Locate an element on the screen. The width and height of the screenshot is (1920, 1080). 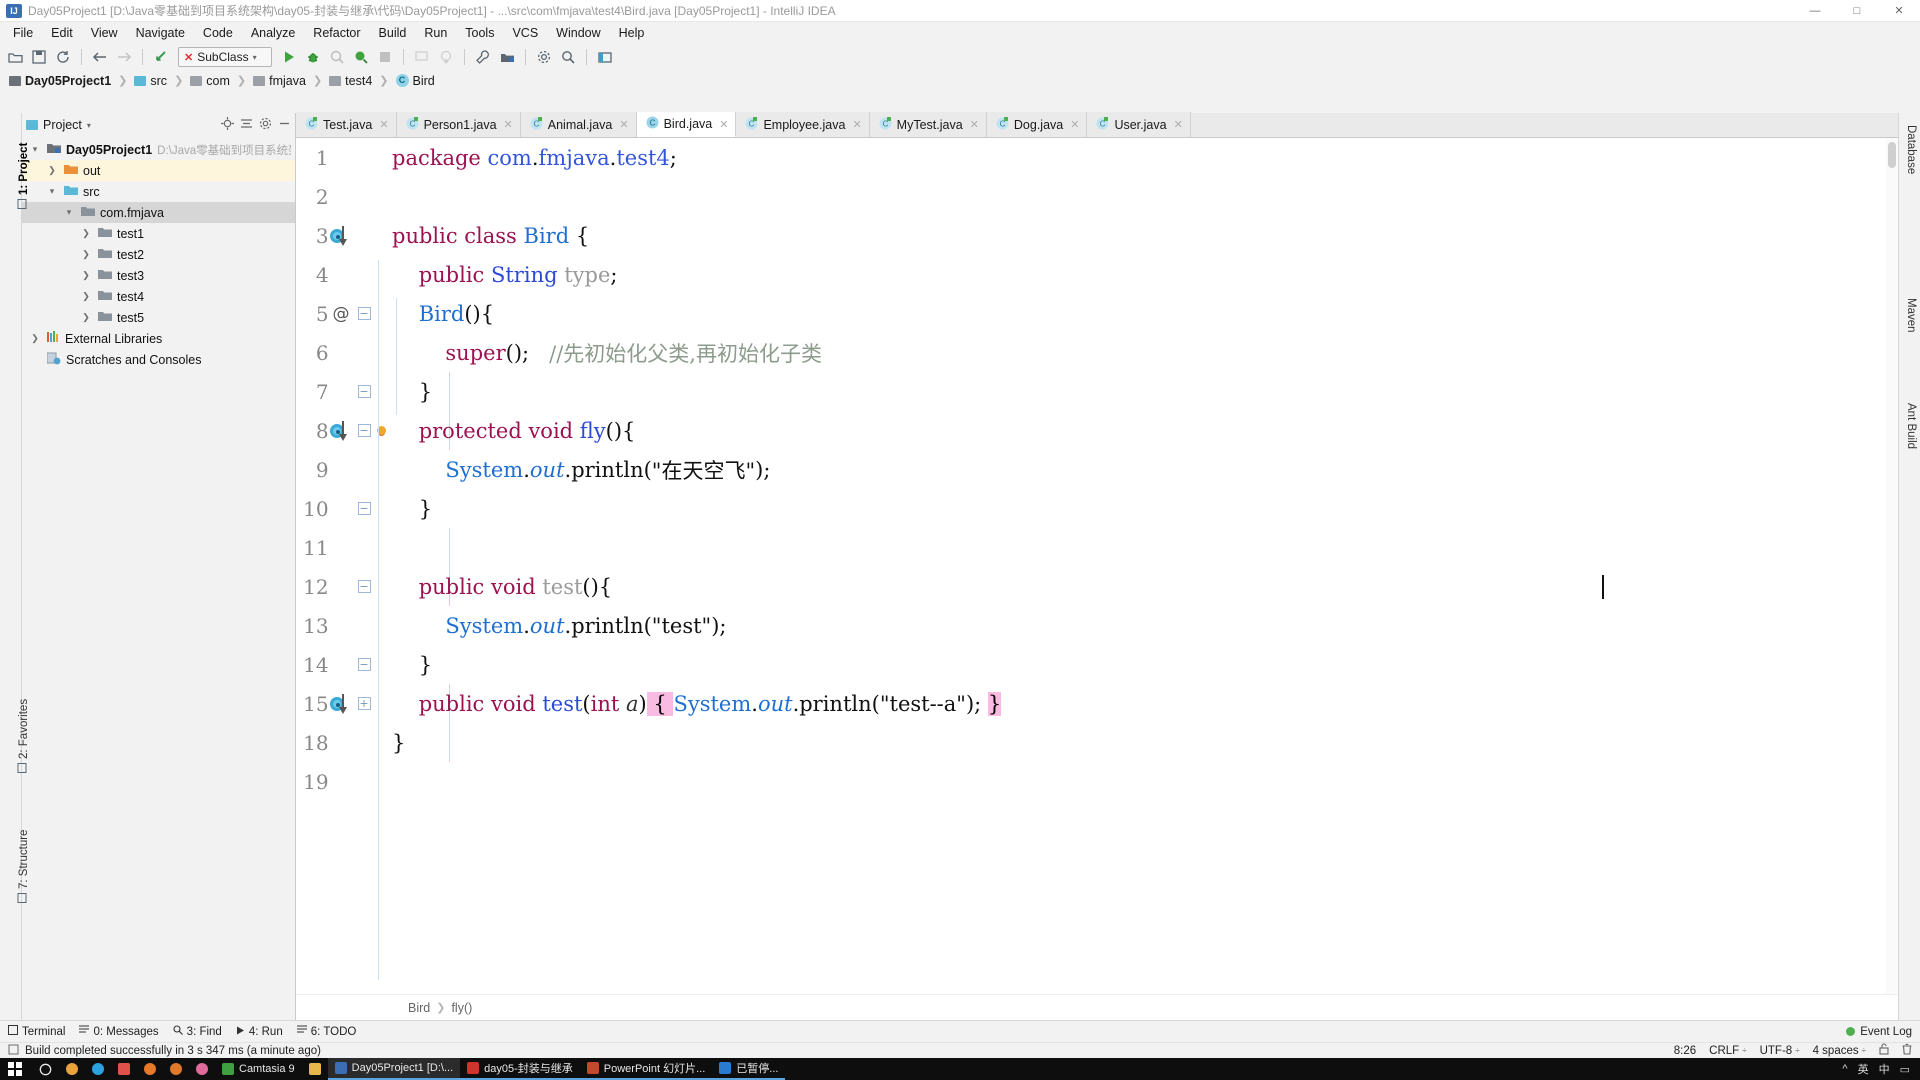
collapse-all-icon is located at coordinates (246, 125).